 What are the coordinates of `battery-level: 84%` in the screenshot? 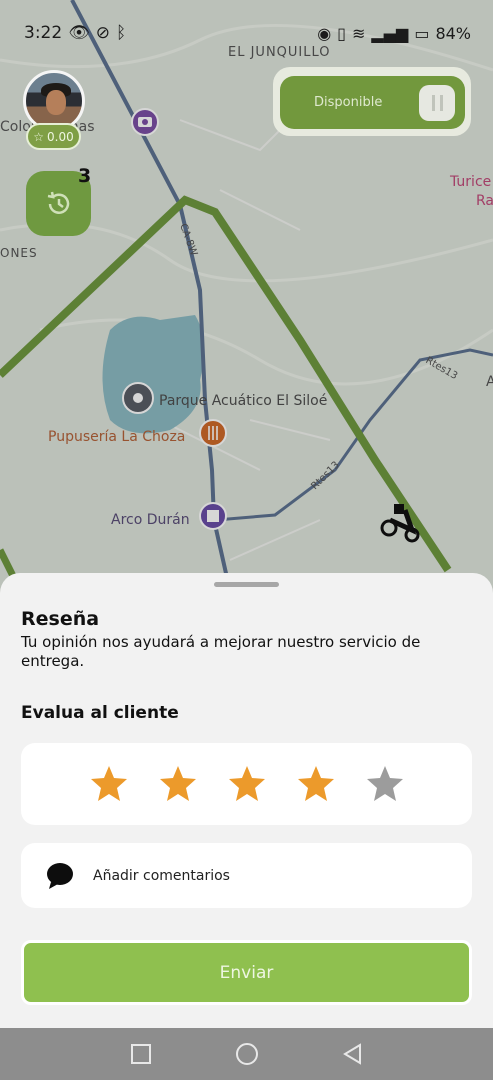 It's located at (453, 33).